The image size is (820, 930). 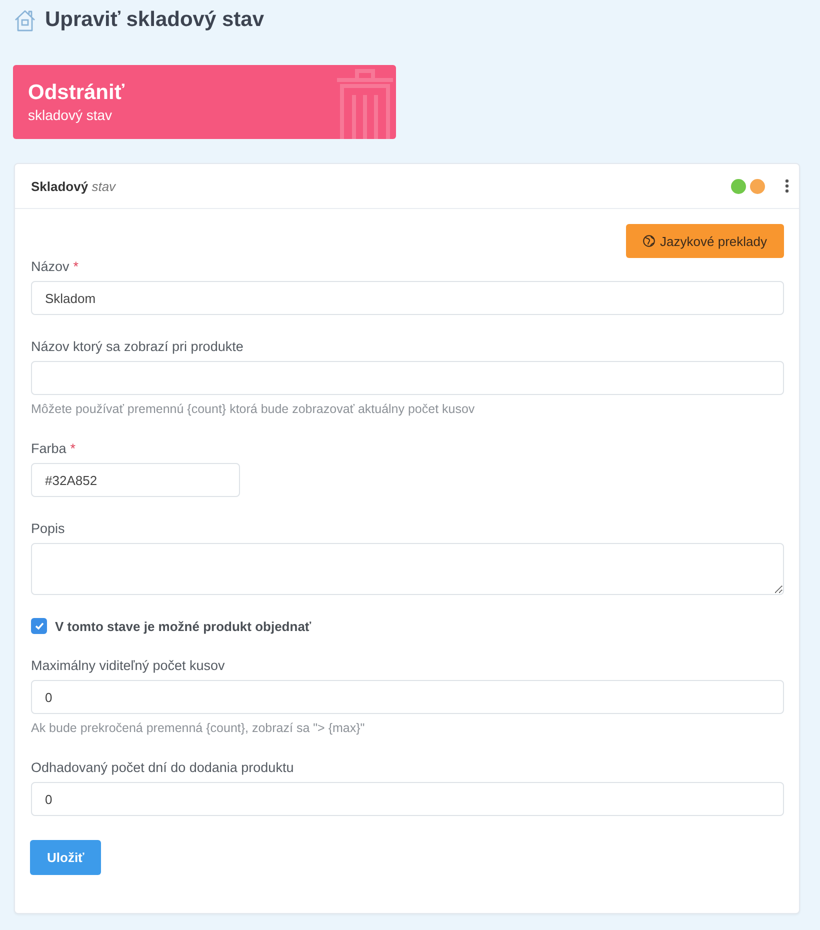 I want to click on checkbox, so click(x=39, y=626).